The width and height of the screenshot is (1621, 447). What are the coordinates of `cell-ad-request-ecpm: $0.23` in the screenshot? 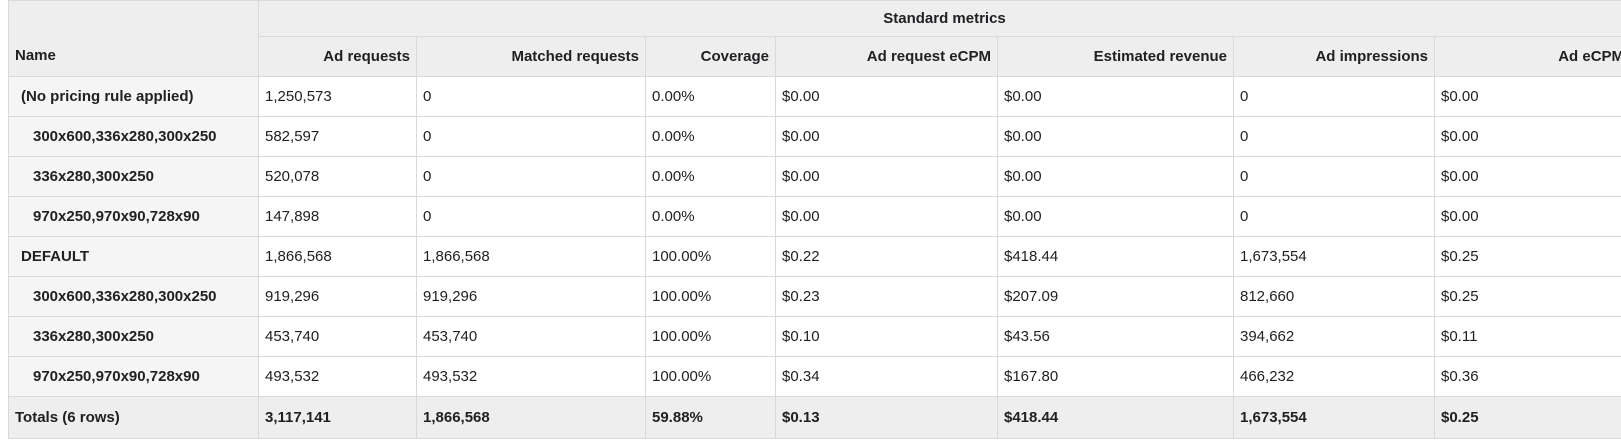 It's located at (886, 296).